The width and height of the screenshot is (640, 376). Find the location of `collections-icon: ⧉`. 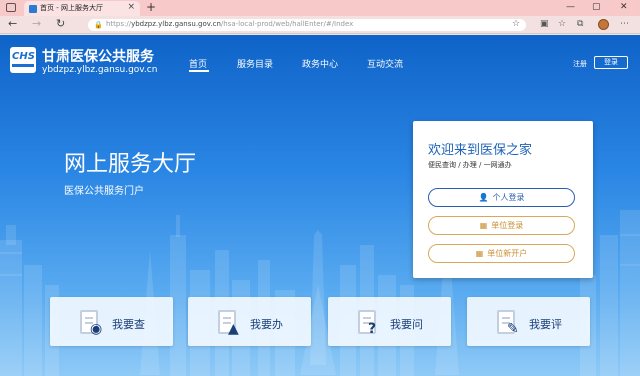

collections-icon: ⧉ is located at coordinates (580, 24).